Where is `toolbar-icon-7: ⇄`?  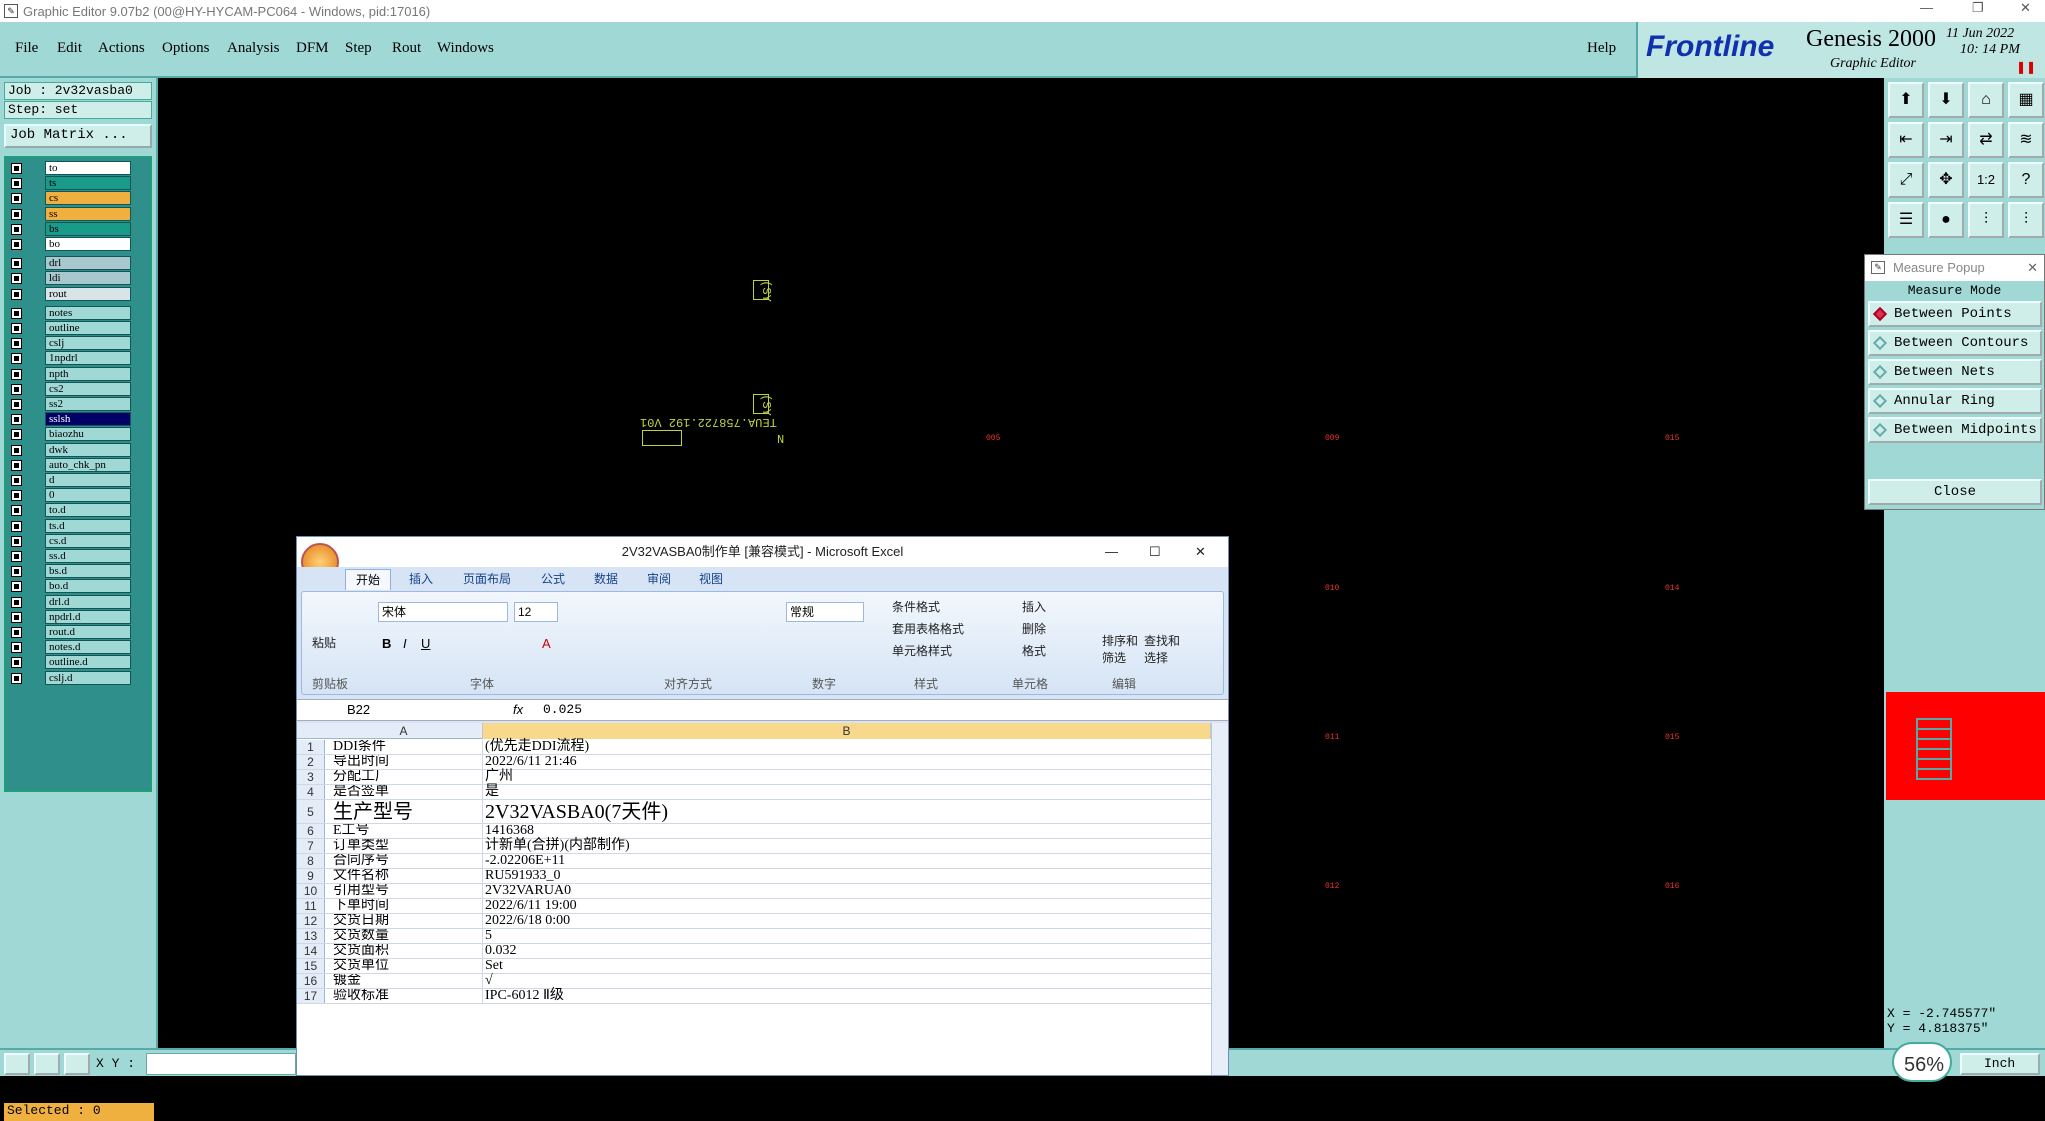
toolbar-icon-7: ⇄ is located at coordinates (1986, 140).